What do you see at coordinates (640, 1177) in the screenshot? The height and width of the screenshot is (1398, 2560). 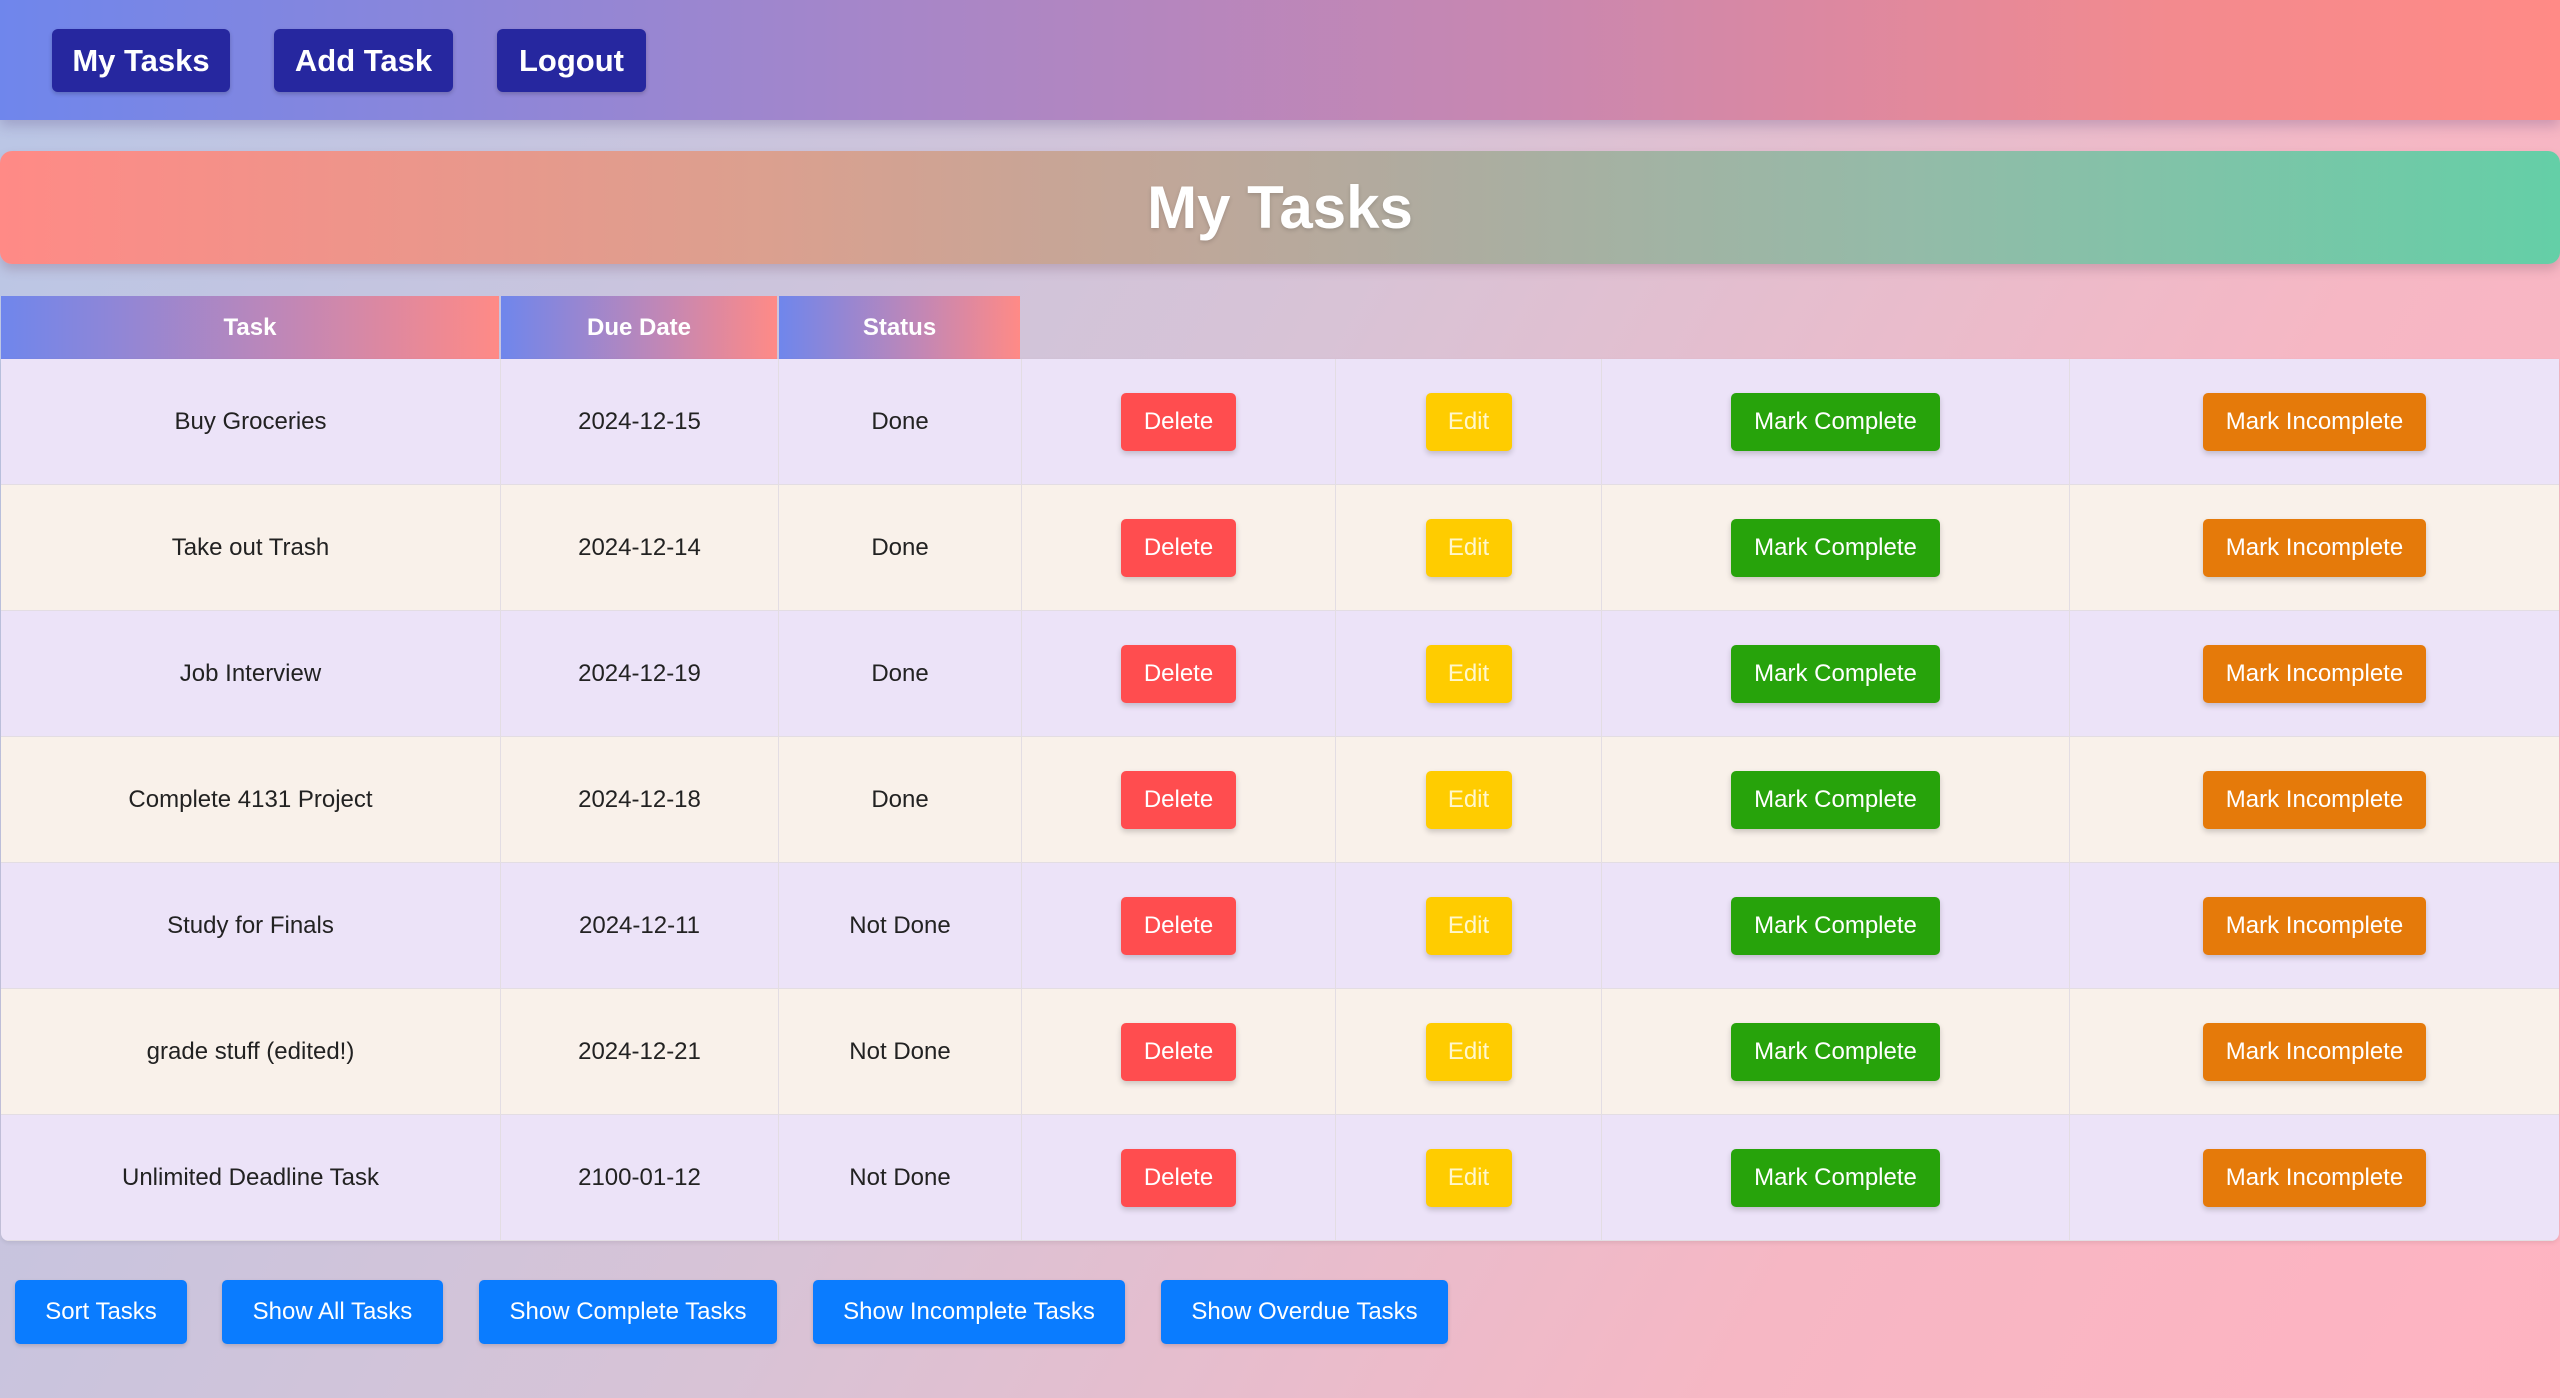 I see `due-date-cell: 2100-01-12` at bounding box center [640, 1177].